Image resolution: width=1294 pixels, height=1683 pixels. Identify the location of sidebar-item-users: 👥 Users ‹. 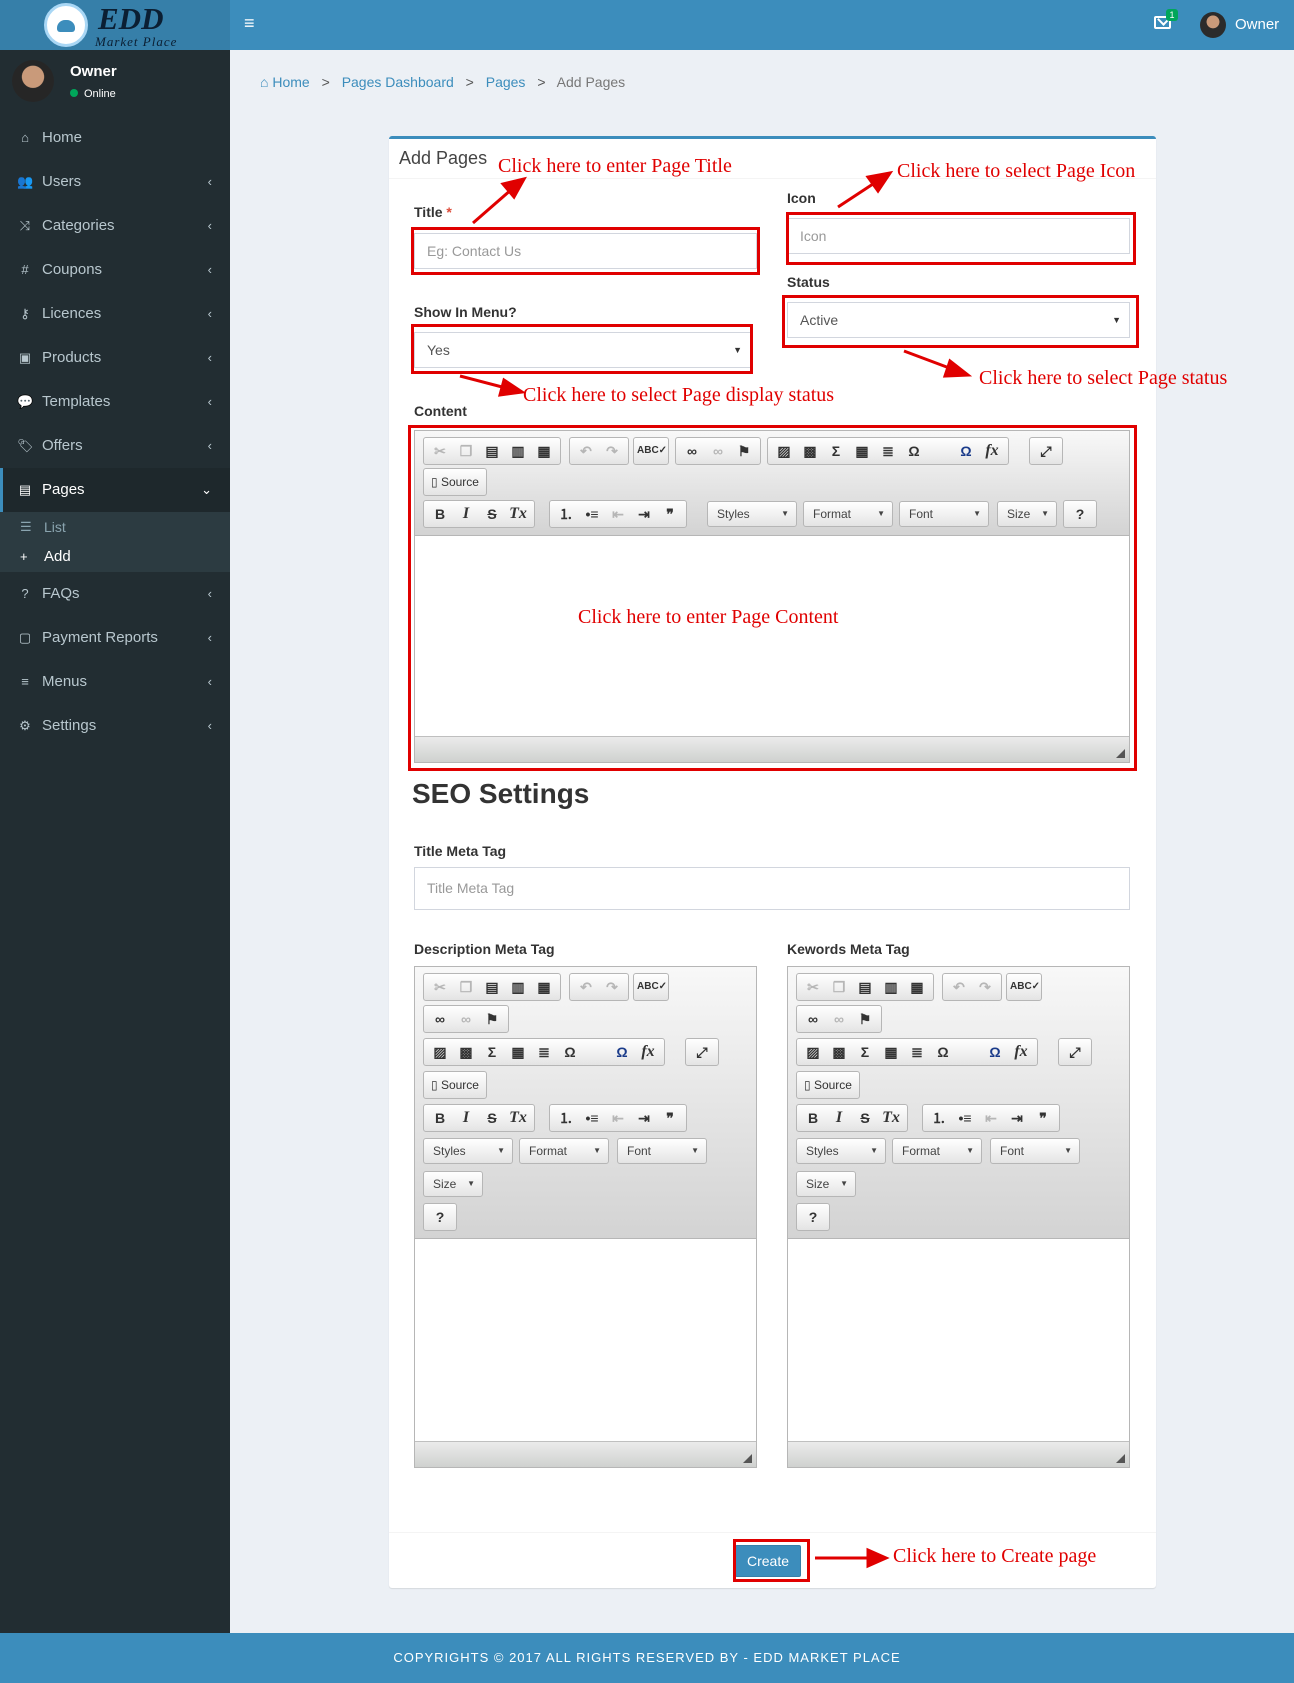
(115, 182).